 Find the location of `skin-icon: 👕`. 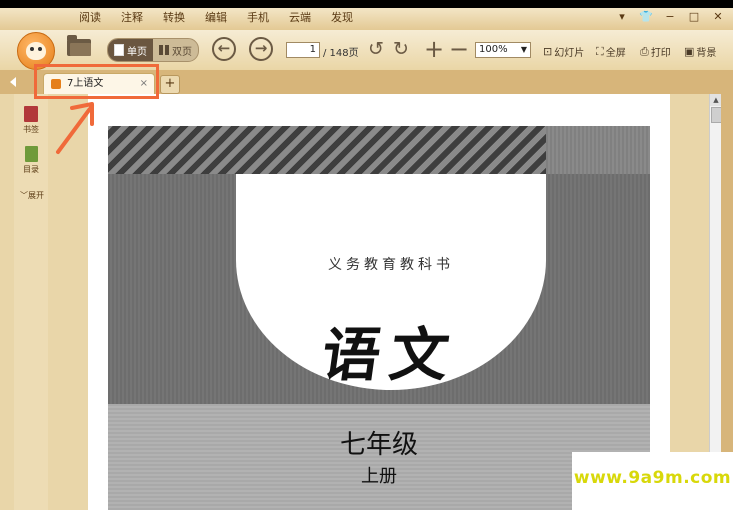

skin-icon: 👕 is located at coordinates (646, 16).